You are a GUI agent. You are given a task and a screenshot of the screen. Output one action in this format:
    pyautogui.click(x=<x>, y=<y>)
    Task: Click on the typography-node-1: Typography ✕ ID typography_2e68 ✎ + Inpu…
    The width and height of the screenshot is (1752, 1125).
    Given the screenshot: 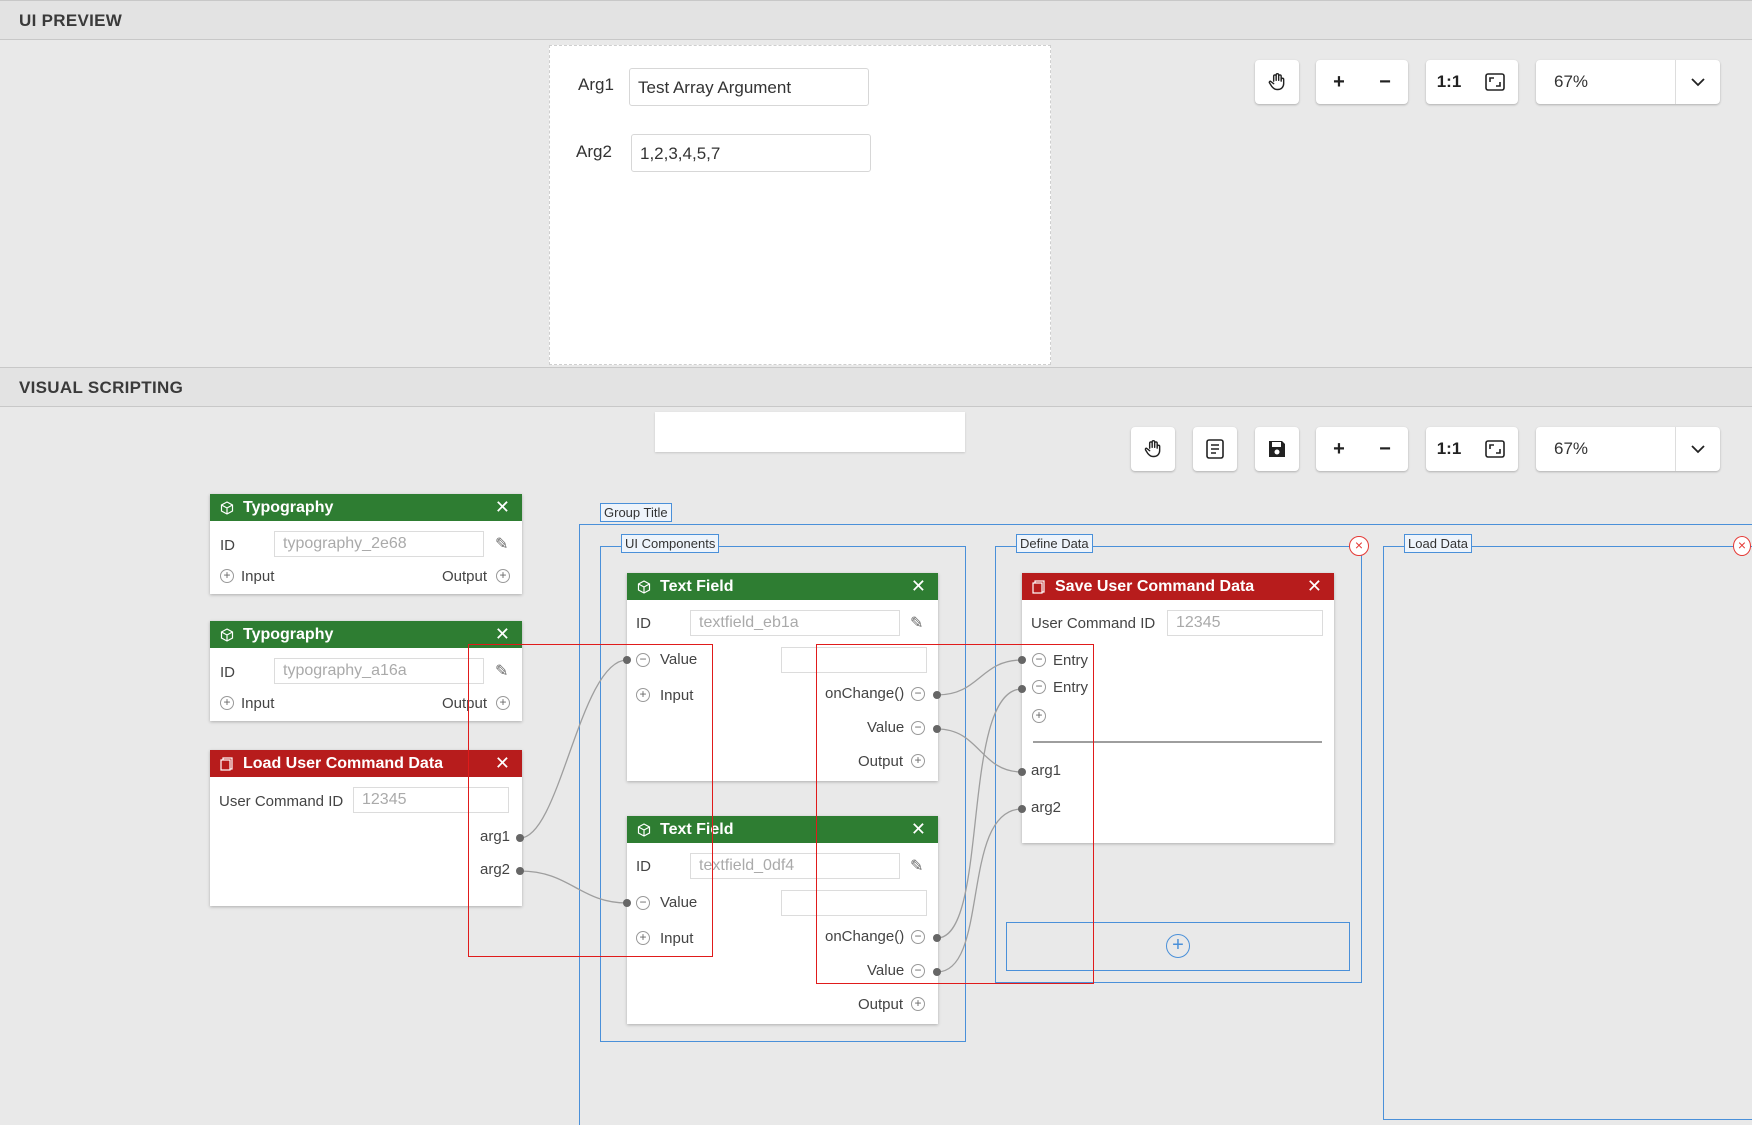 What is the action you would take?
    pyautogui.click(x=366, y=544)
    